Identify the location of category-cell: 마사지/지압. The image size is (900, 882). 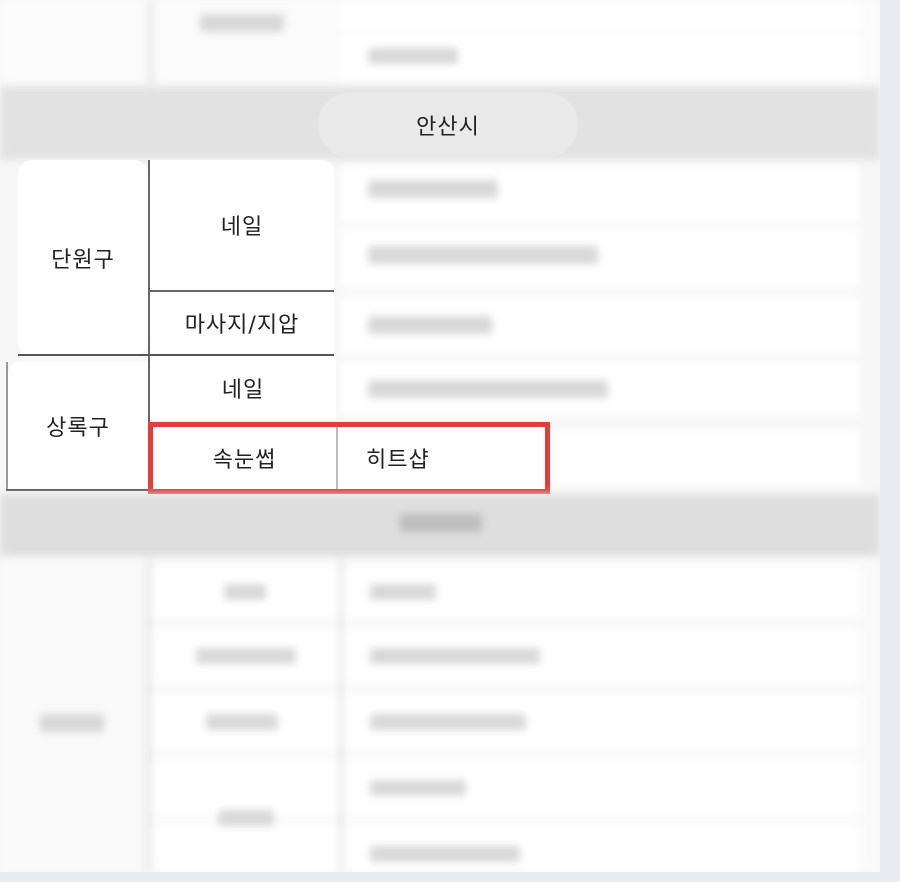
(242, 323).